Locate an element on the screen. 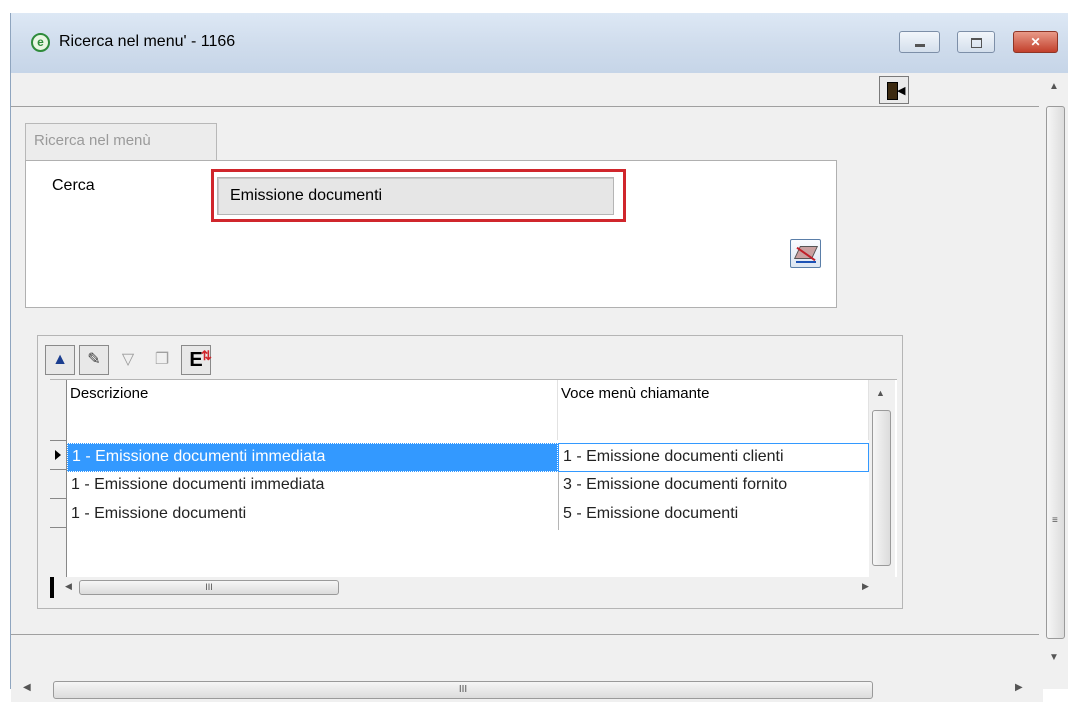 The image size is (1068, 702). grid-hscroll-thumb: III is located at coordinates (209, 587).